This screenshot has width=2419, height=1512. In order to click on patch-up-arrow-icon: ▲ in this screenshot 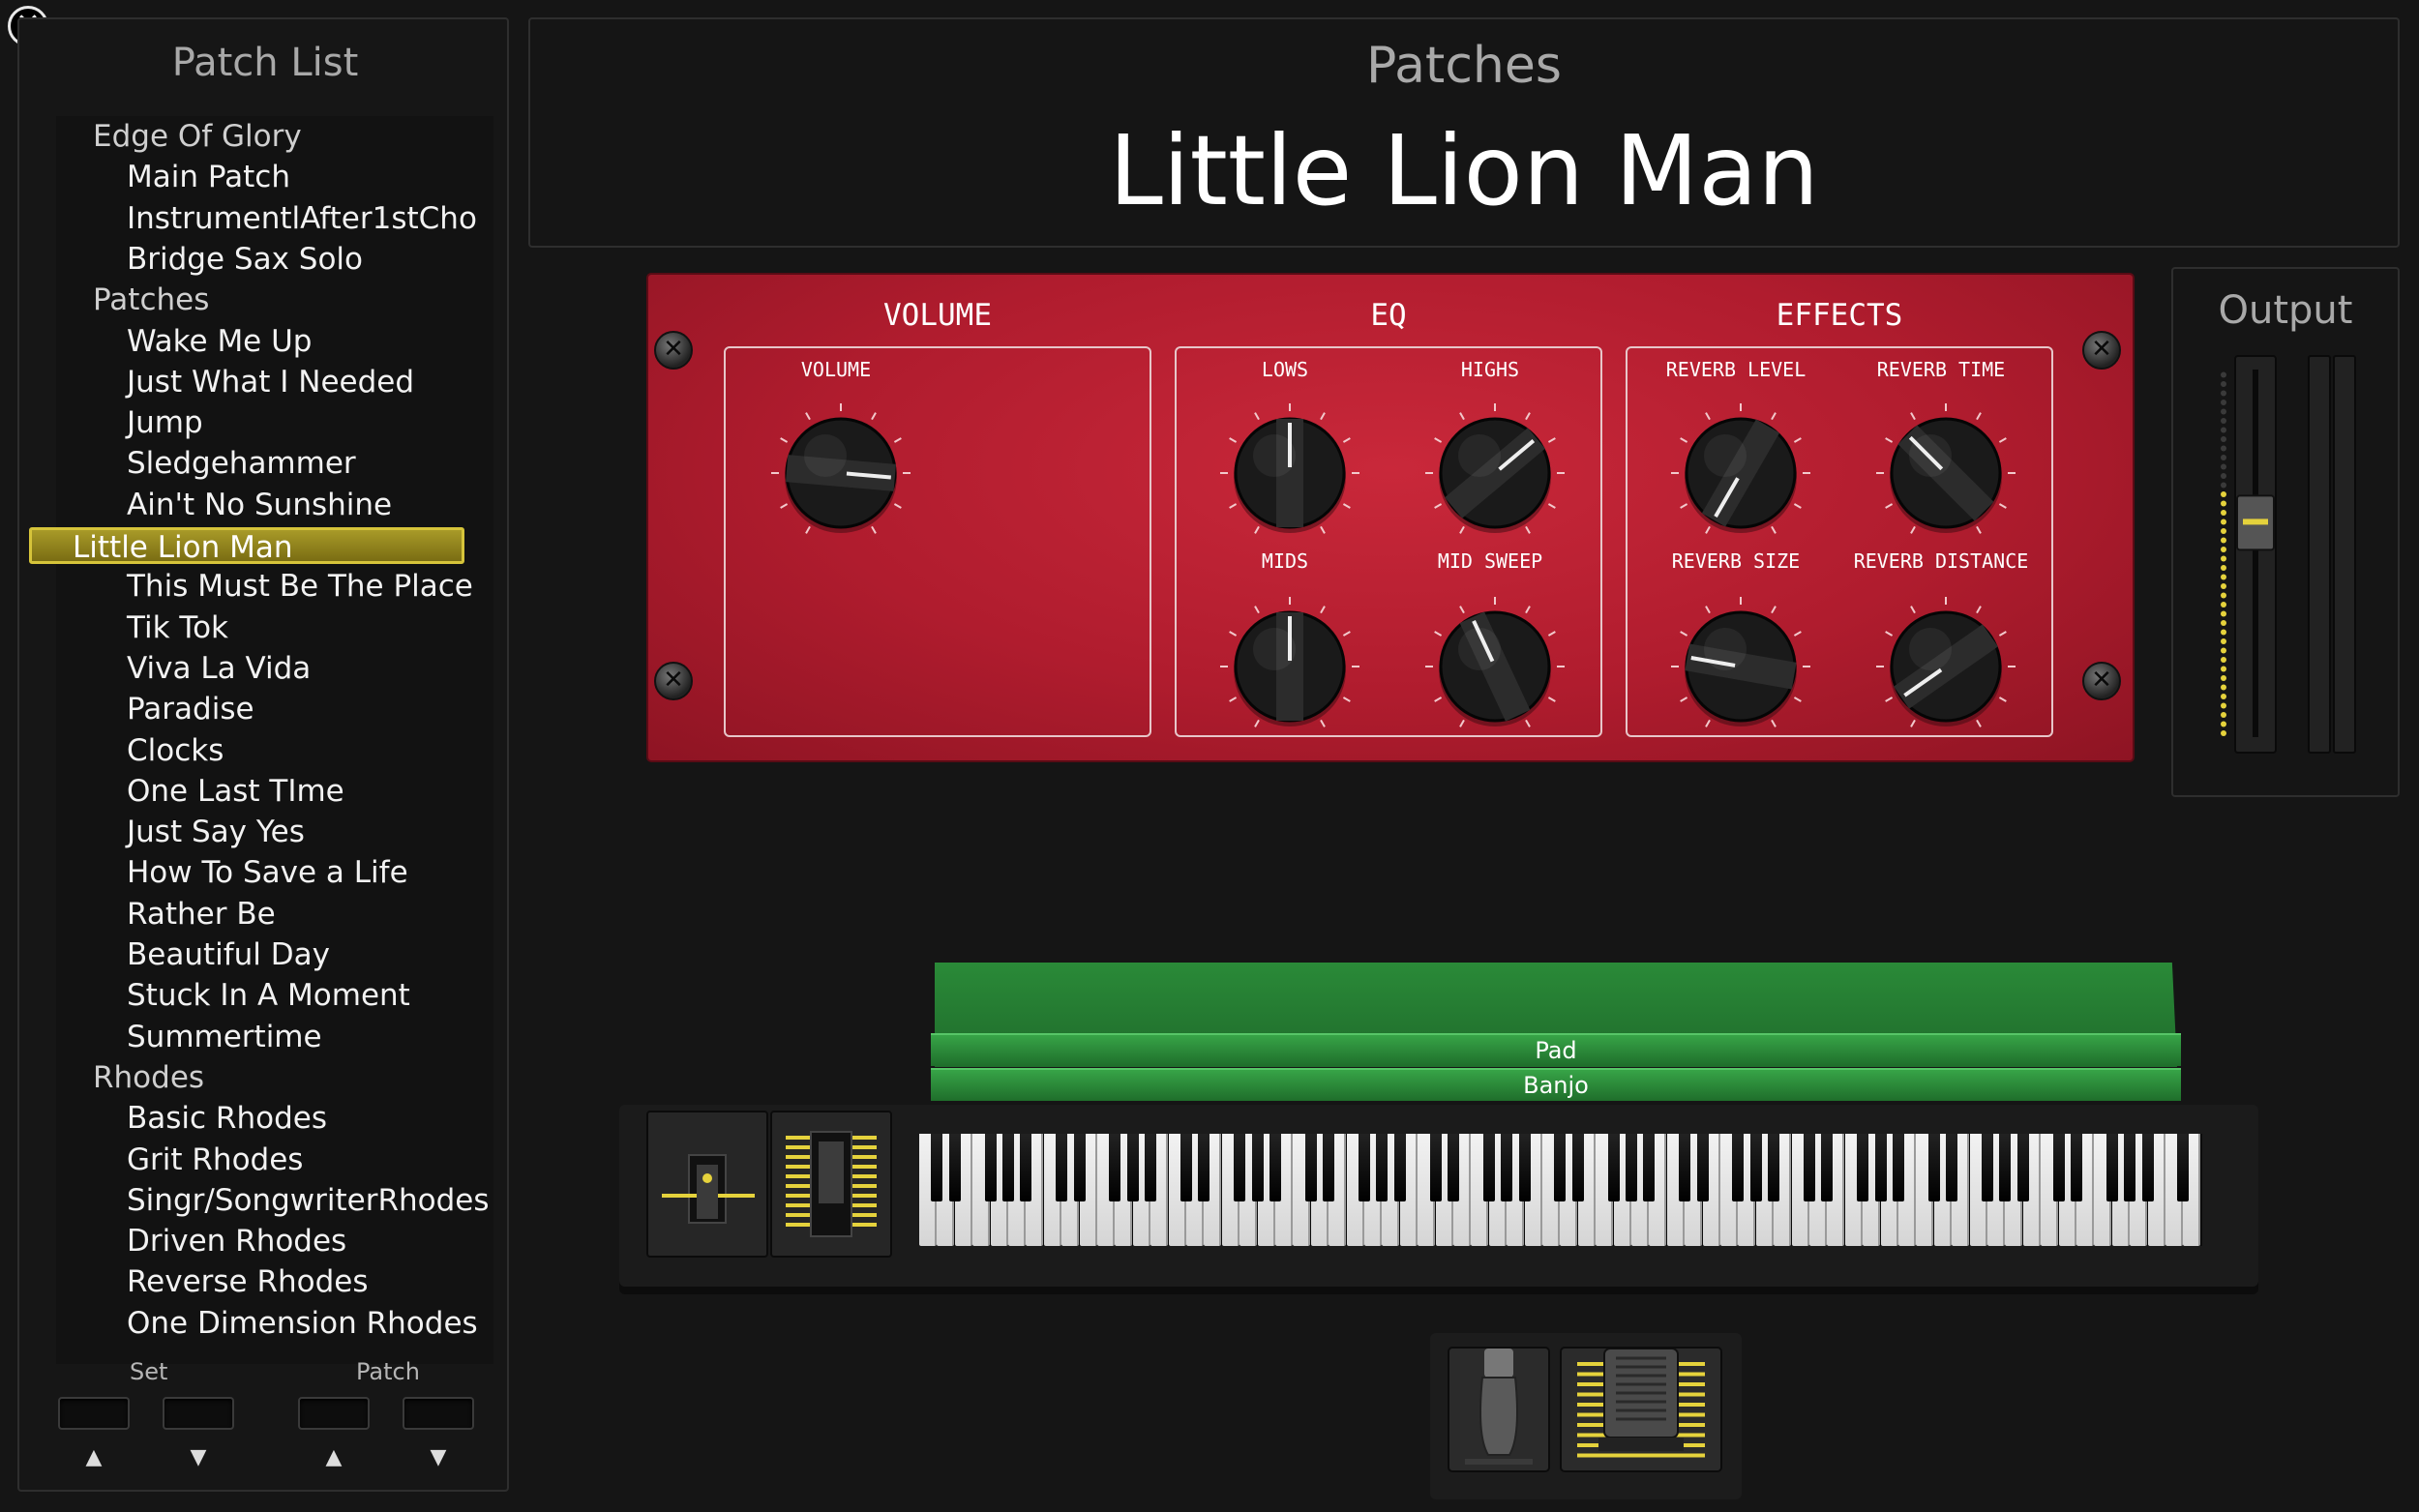, I will do `click(334, 1457)`.